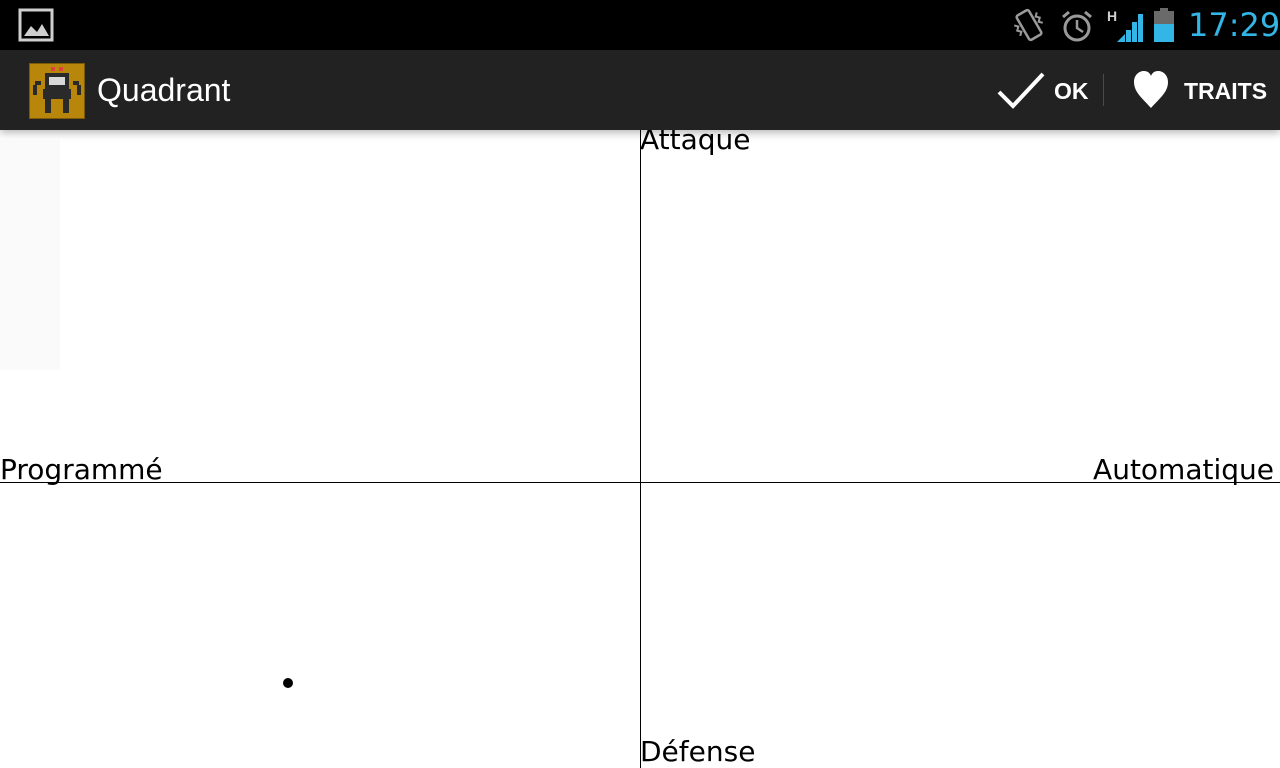 Image resolution: width=1280 pixels, height=768 pixels. What do you see at coordinates (640, 25) in the screenshot?
I see `status-bar: H 17:29` at bounding box center [640, 25].